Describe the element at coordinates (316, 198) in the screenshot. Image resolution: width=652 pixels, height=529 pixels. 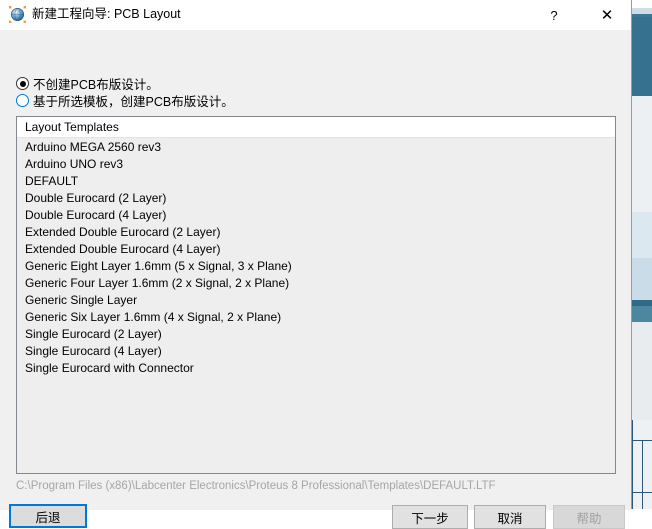
I see `list-item: Double Eurocard (2 Layer)` at that location.